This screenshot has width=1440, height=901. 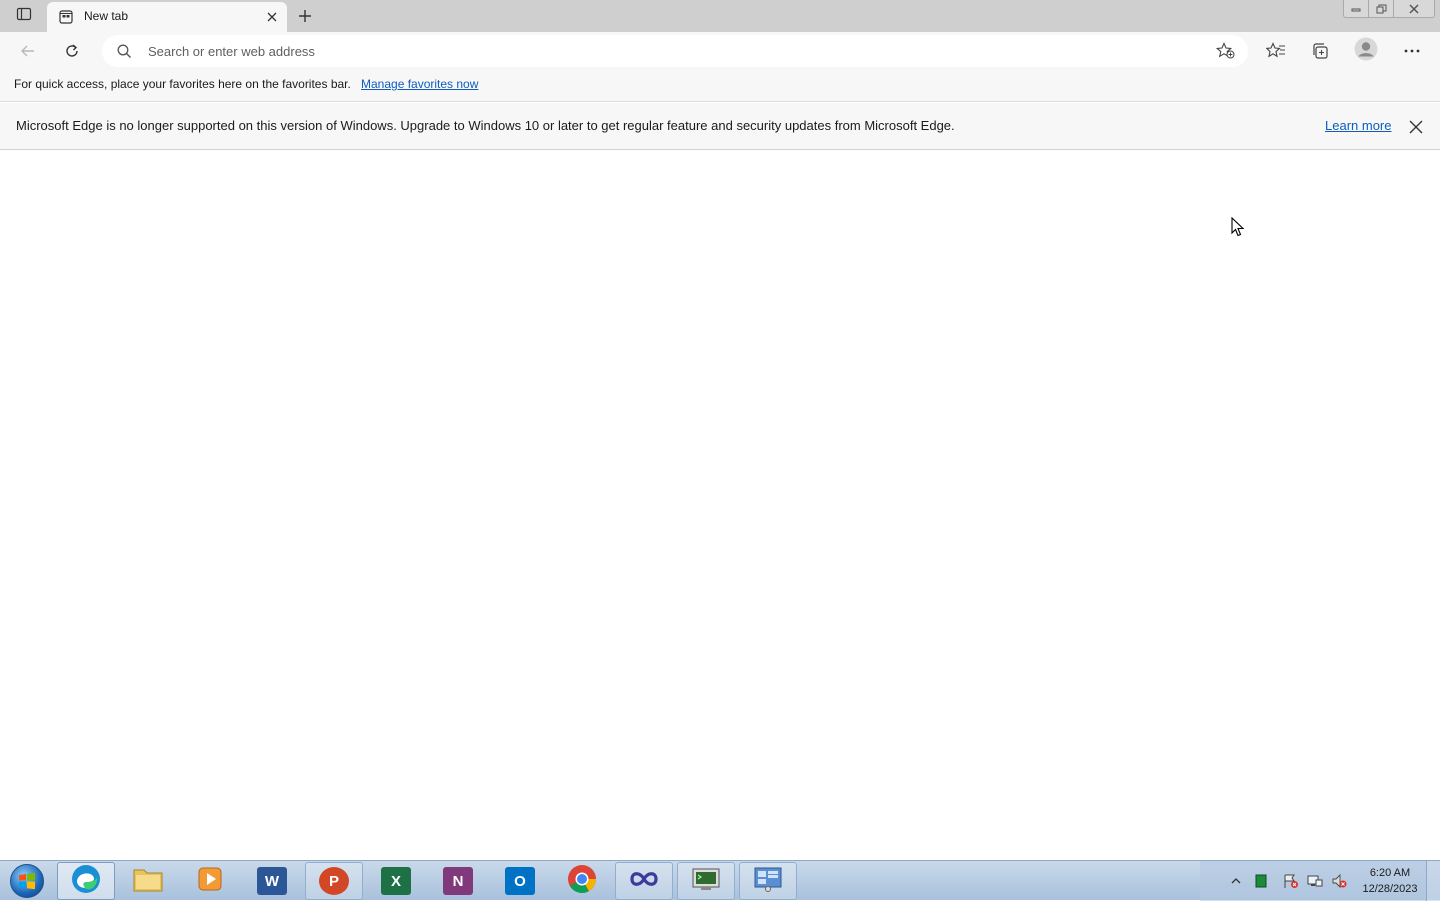 I want to click on tab-close-button, so click(x=272, y=17).